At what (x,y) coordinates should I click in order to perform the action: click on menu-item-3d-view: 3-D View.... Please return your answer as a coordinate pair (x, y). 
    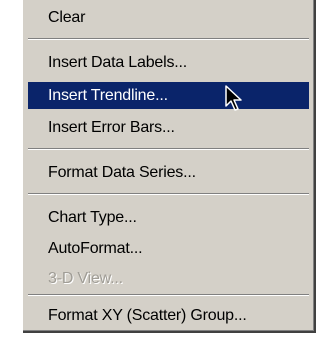
    Looking at the image, I should click on (85, 278).